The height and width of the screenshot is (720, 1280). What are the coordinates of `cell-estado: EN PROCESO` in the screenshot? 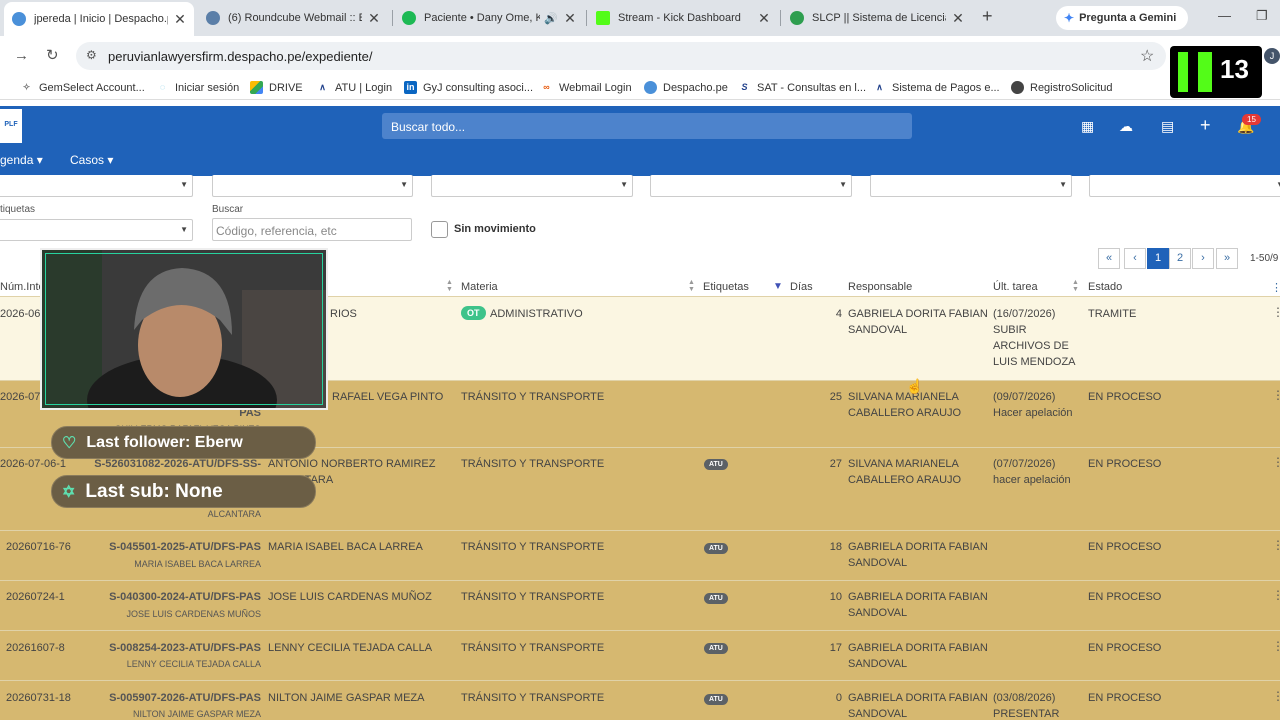 It's located at (1125, 397).